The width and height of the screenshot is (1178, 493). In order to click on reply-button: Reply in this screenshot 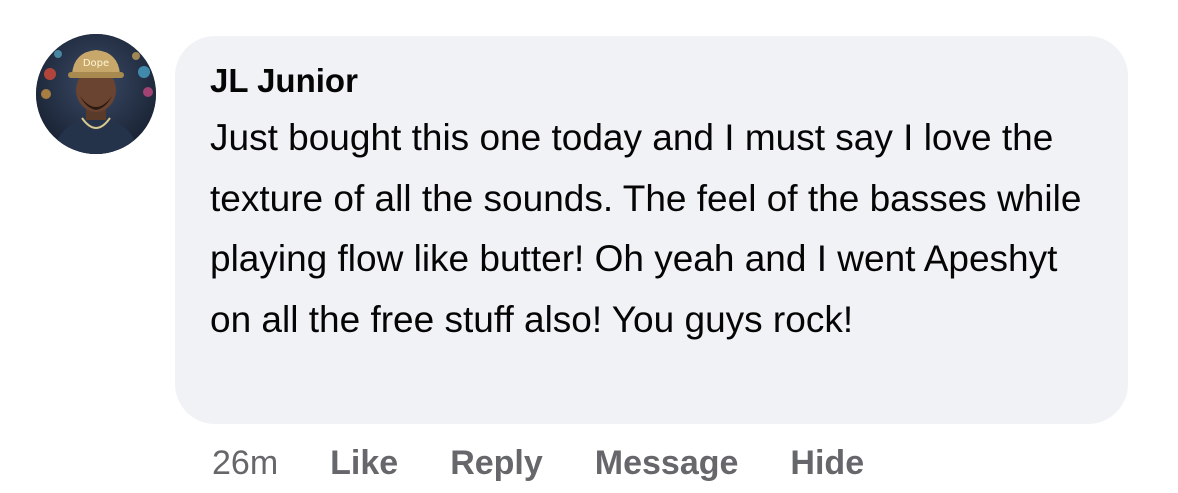, I will do `click(496, 463)`.